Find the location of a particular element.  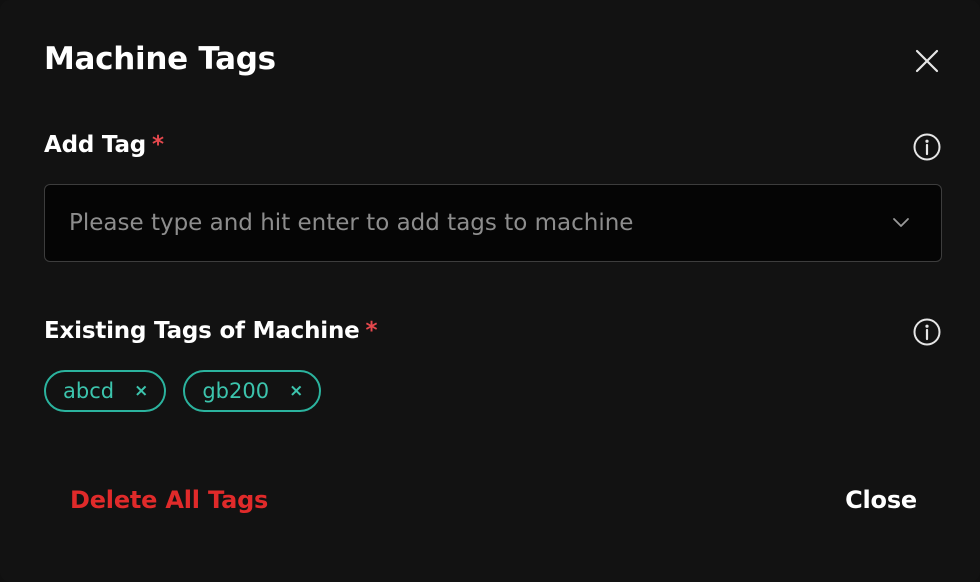

add-tag-field is located at coordinates (493, 223).